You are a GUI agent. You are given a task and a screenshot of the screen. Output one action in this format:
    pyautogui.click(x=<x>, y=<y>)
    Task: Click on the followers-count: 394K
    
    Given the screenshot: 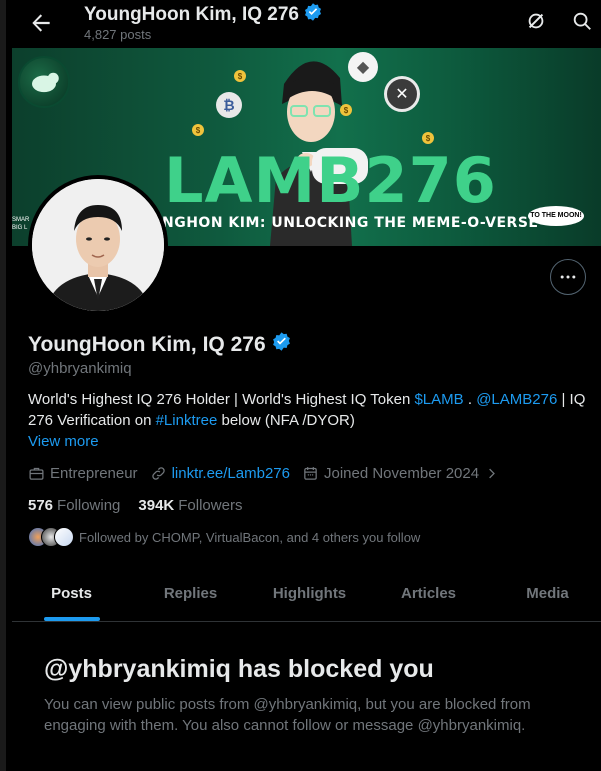 What is the action you would take?
    pyautogui.click(x=156, y=505)
    